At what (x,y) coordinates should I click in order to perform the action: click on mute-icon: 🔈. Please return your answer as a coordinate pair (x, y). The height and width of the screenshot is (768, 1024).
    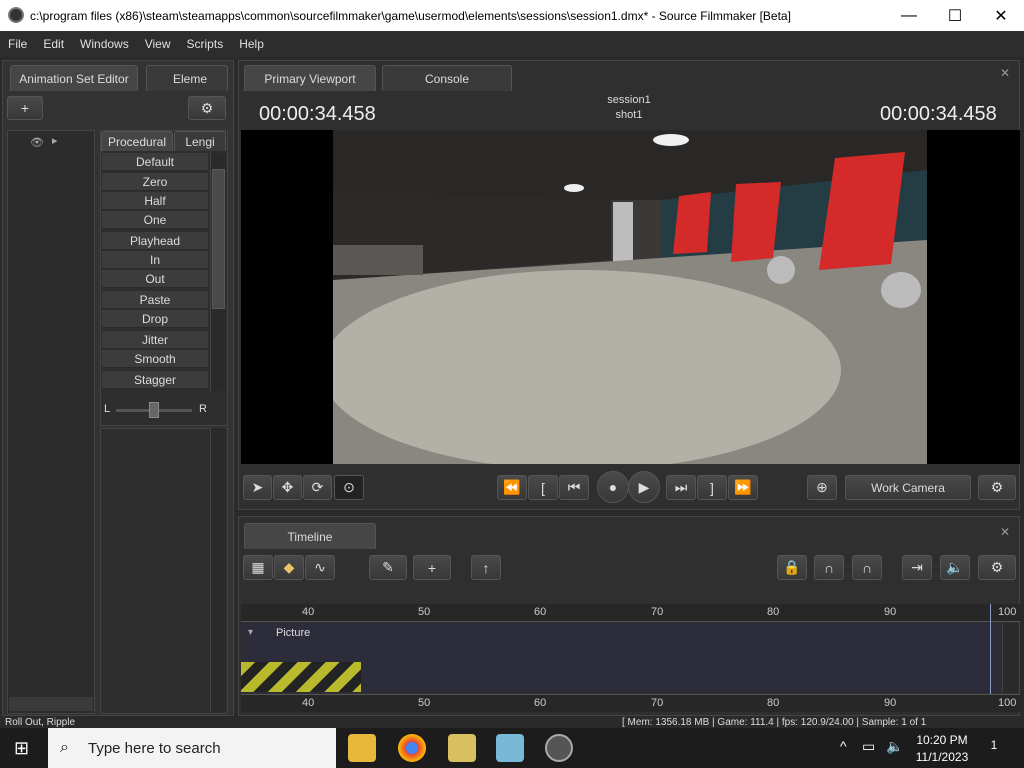
    Looking at the image, I should click on (955, 567).